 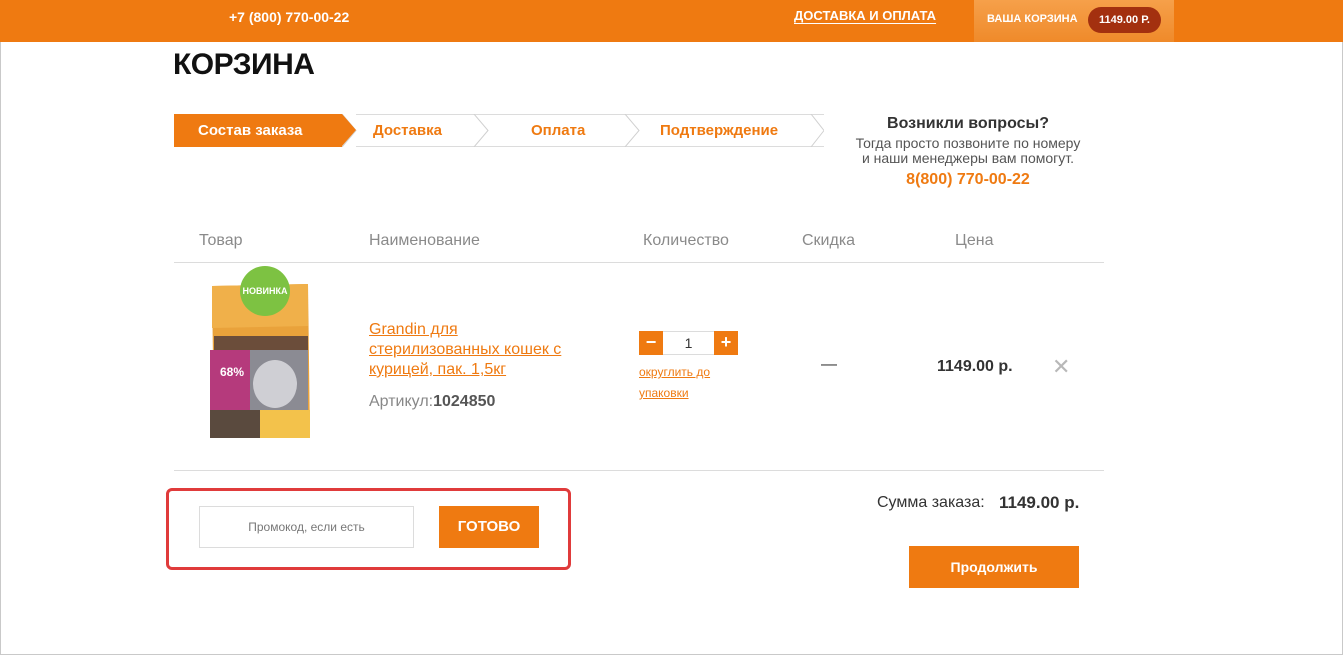 I want to click on step-delivery: Доставка, so click(x=407, y=130).